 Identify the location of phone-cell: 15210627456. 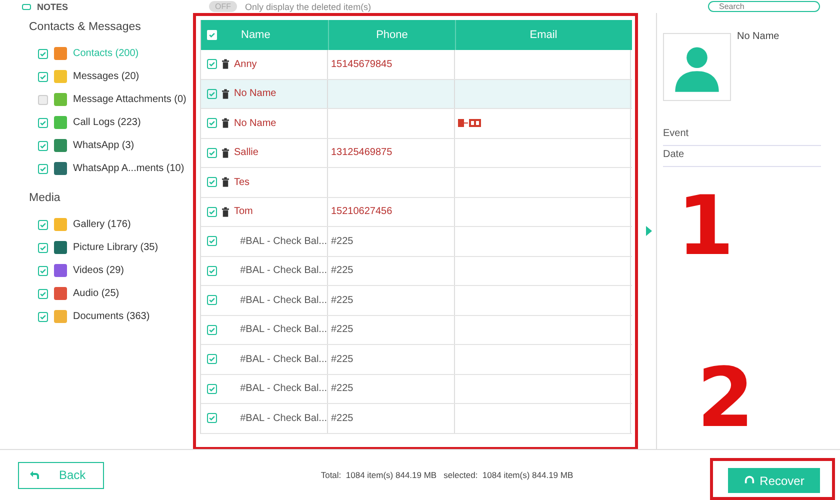
(361, 212).